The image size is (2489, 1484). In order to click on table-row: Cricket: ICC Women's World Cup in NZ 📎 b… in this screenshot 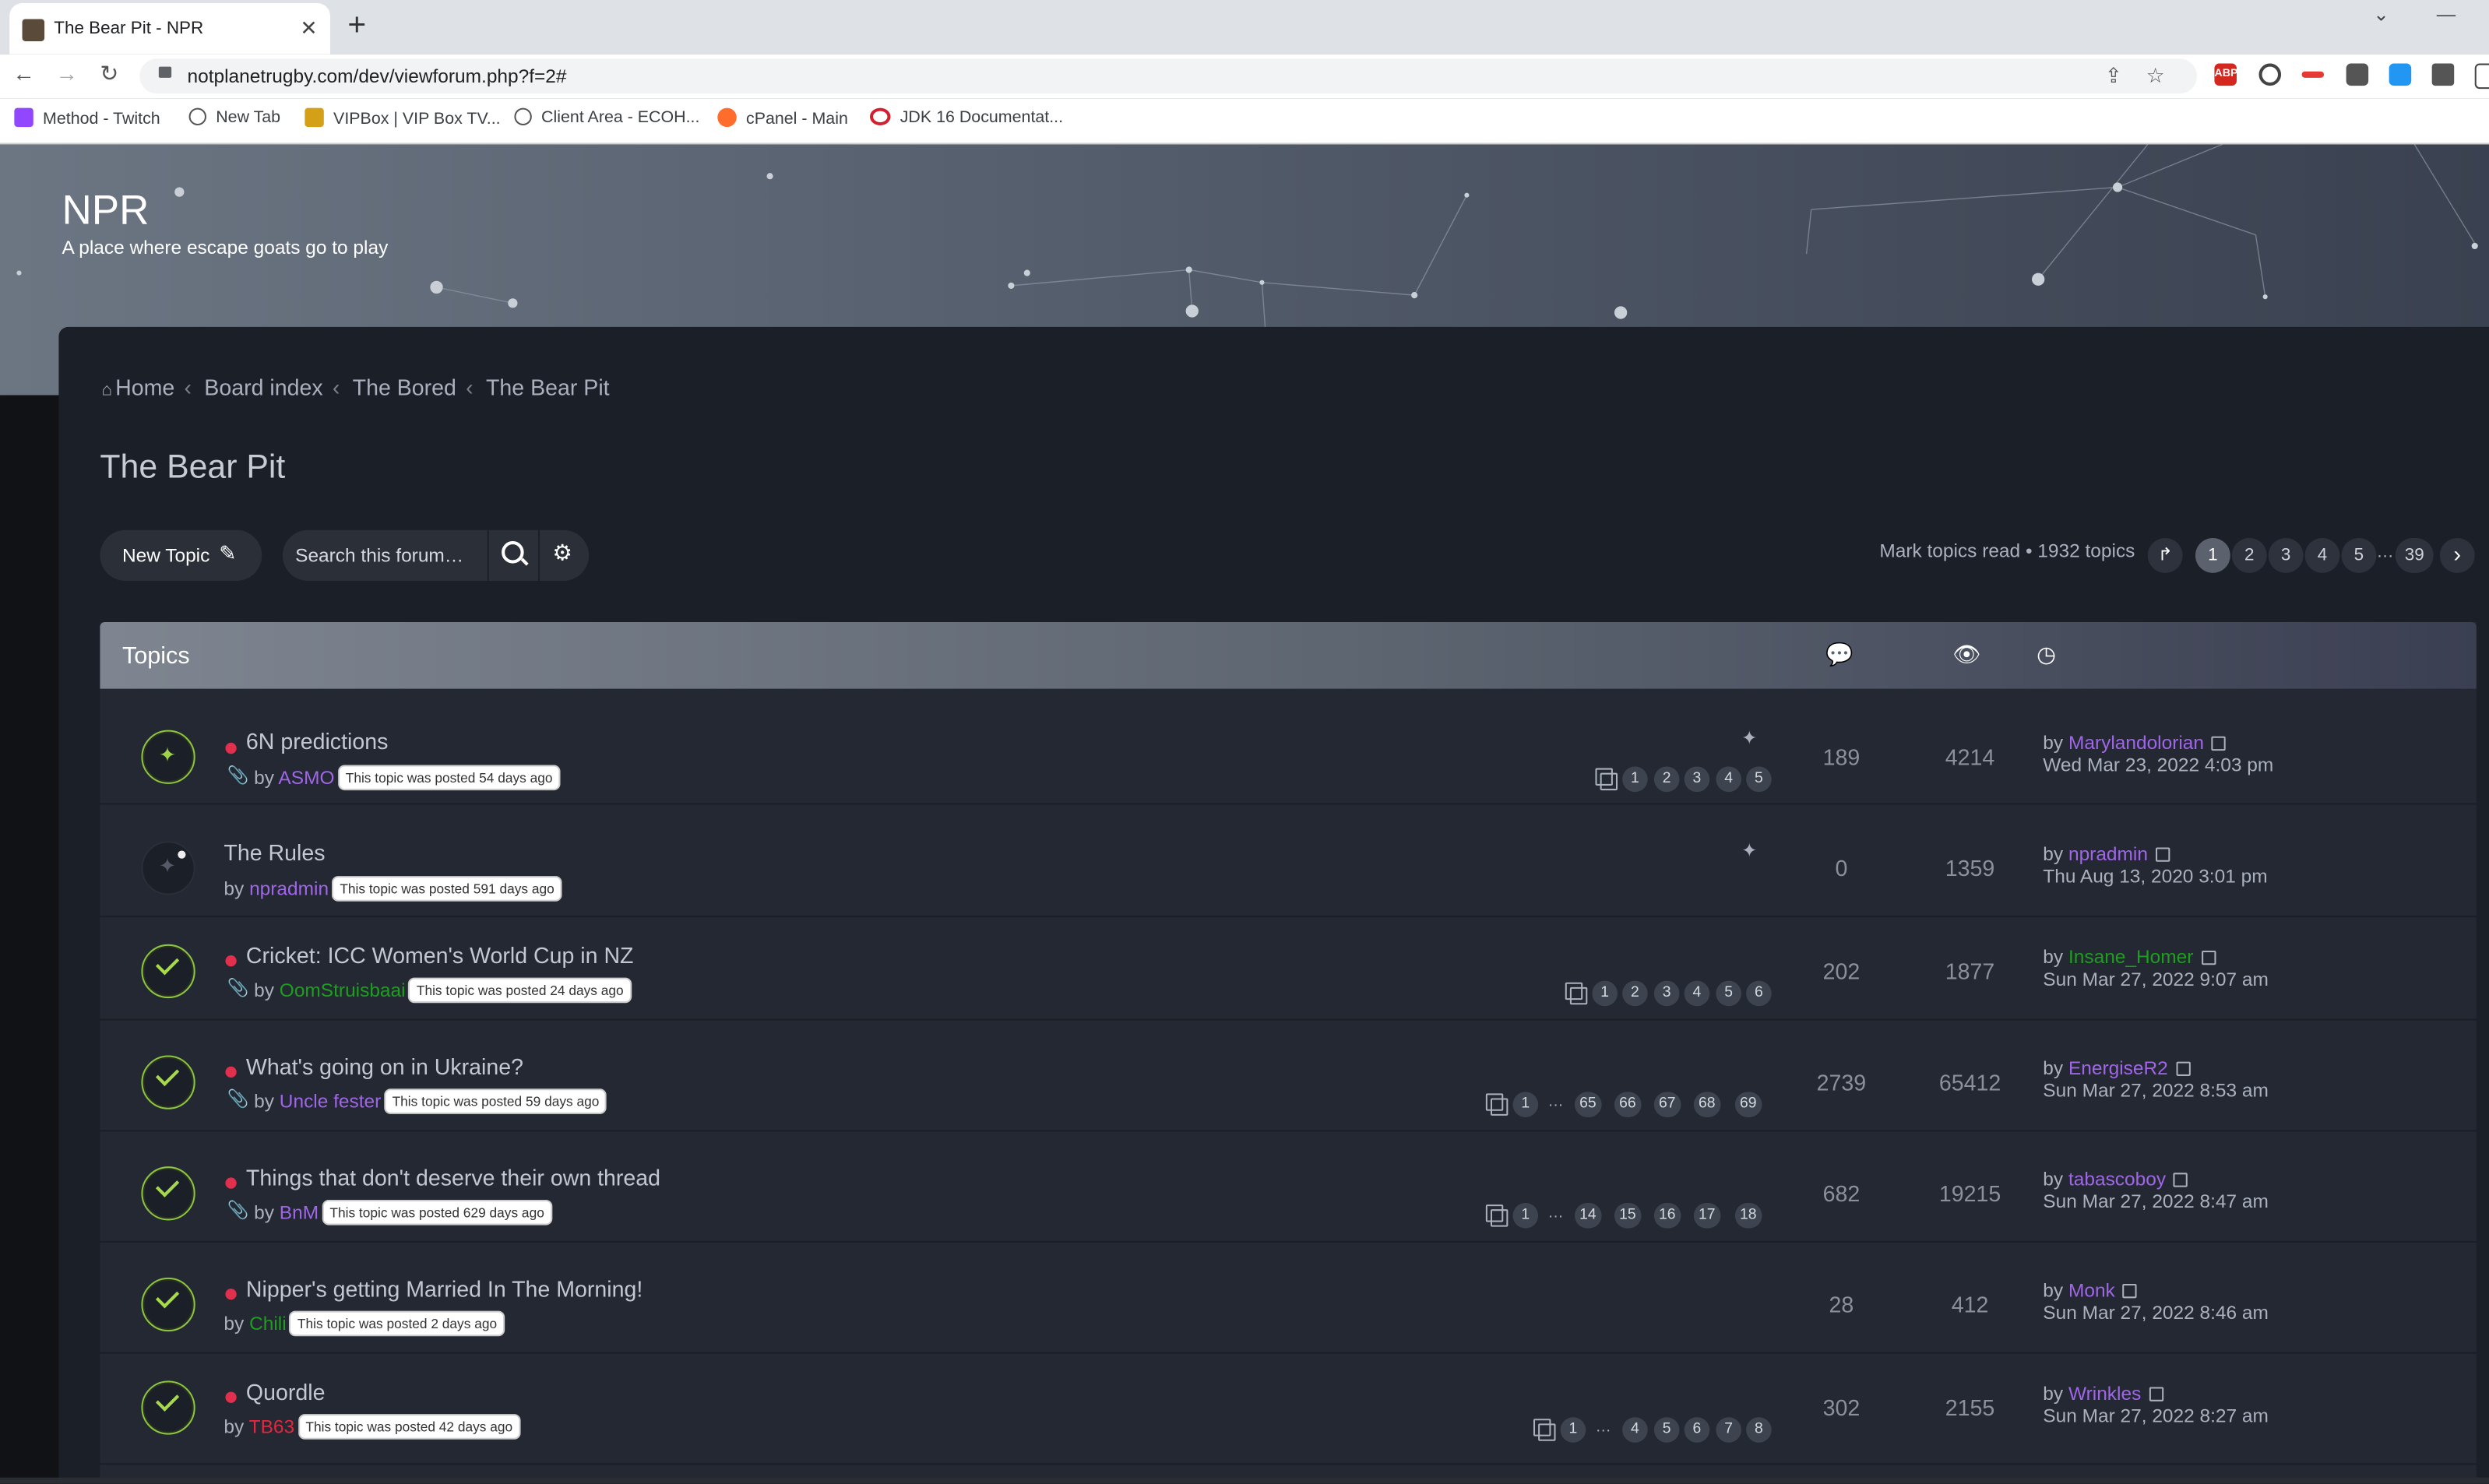, I will do `click(1288, 965)`.